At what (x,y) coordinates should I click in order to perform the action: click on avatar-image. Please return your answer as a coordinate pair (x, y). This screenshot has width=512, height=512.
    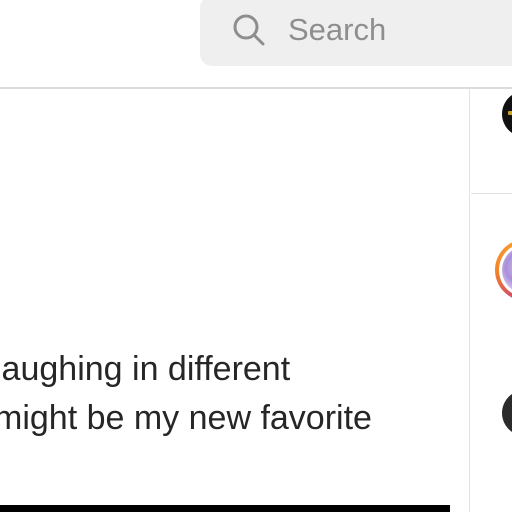
    Looking at the image, I should click on (507, 270).